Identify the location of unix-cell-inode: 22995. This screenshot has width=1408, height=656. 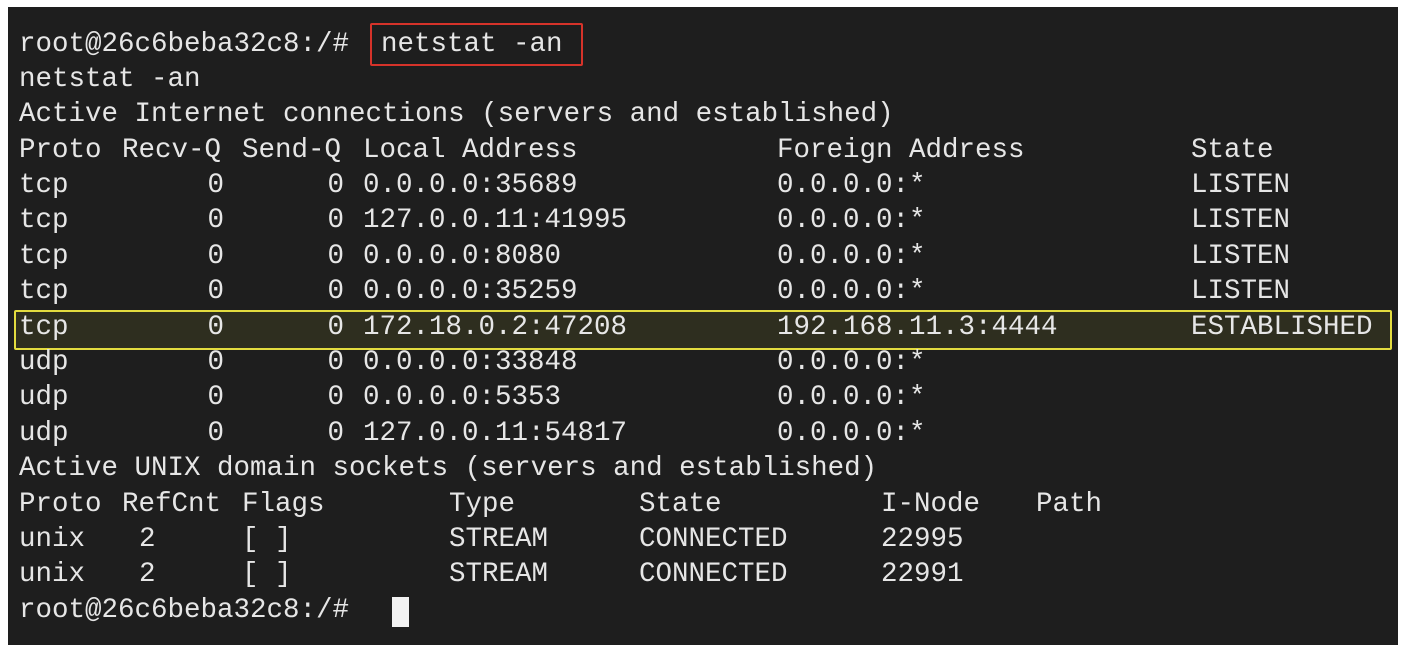
(922, 539).